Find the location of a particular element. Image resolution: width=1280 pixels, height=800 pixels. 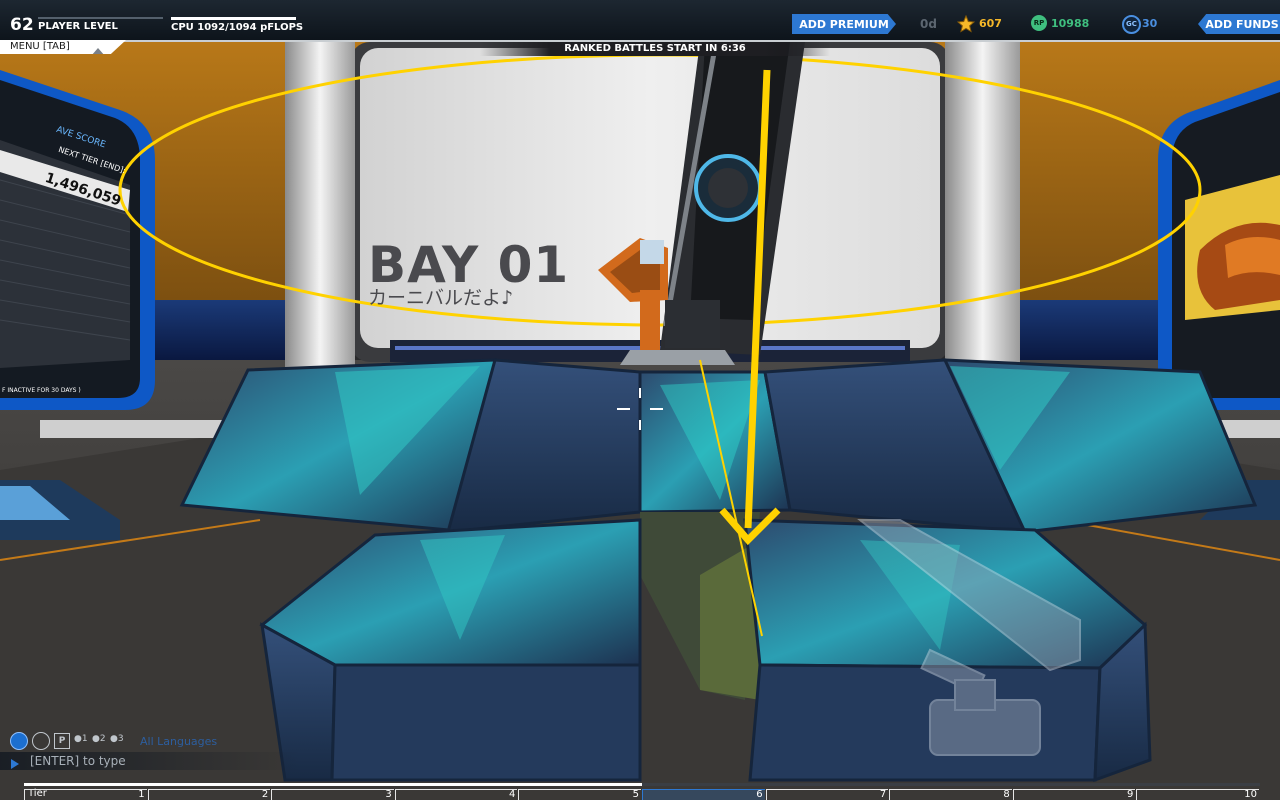

player-level-label: PLAYER LEVEL is located at coordinates (78, 26).